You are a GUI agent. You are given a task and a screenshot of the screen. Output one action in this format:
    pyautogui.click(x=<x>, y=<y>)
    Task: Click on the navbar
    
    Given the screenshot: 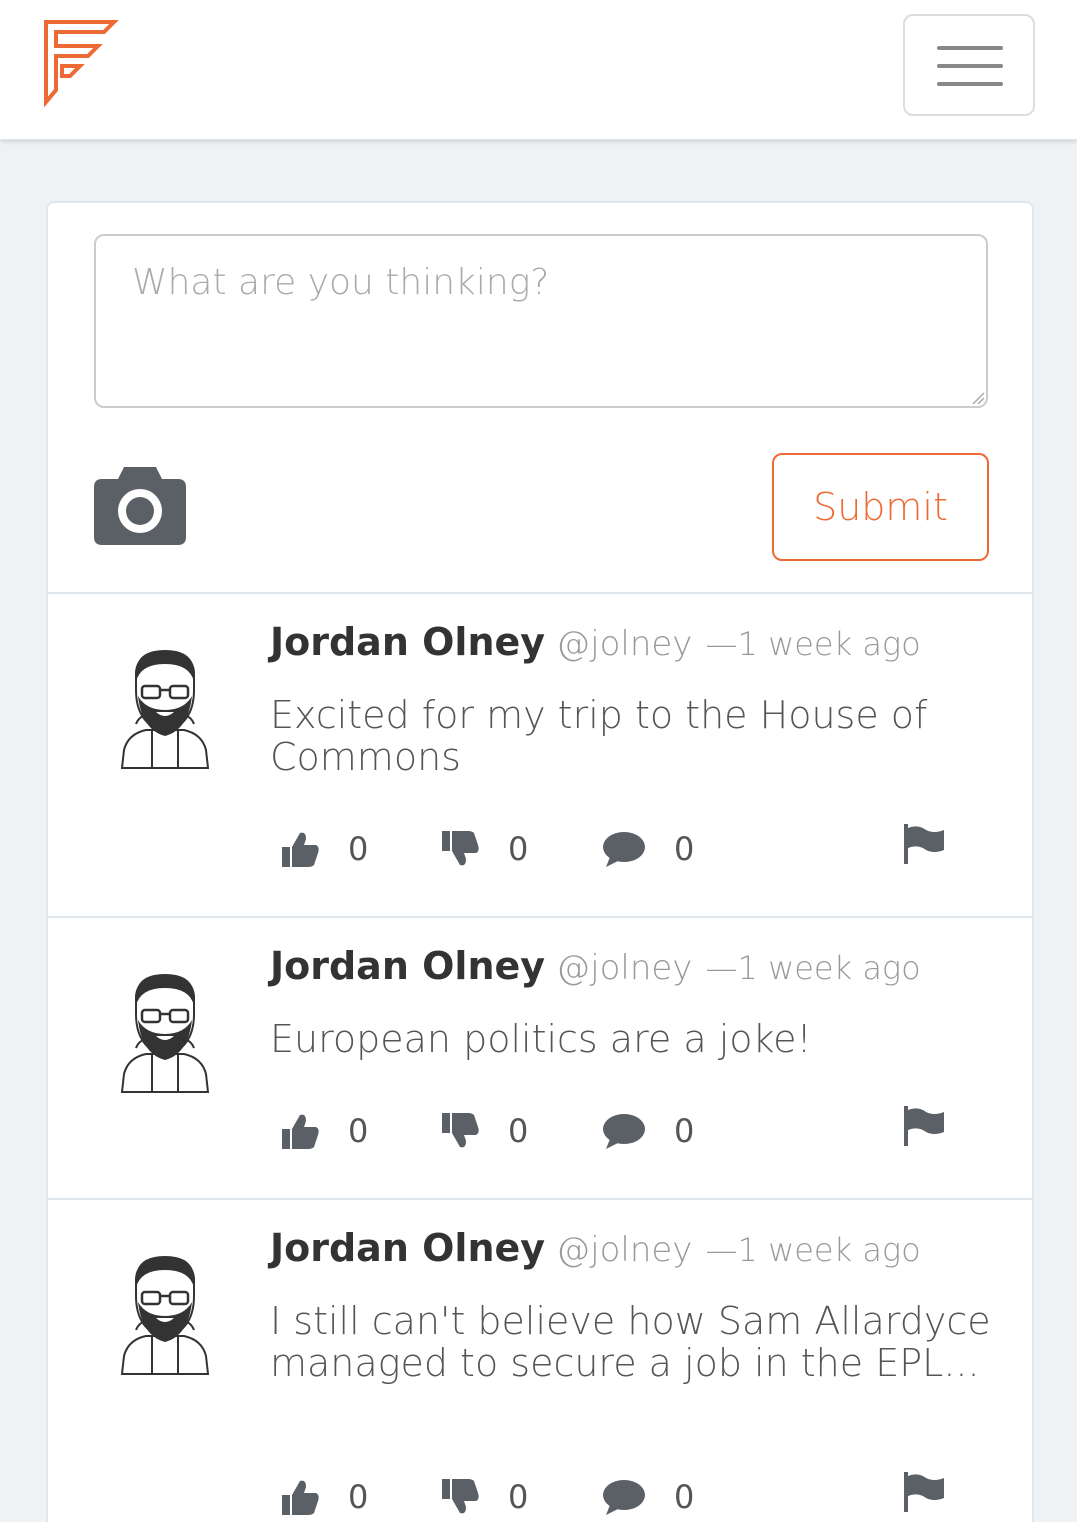 What is the action you would take?
    pyautogui.click(x=538, y=70)
    